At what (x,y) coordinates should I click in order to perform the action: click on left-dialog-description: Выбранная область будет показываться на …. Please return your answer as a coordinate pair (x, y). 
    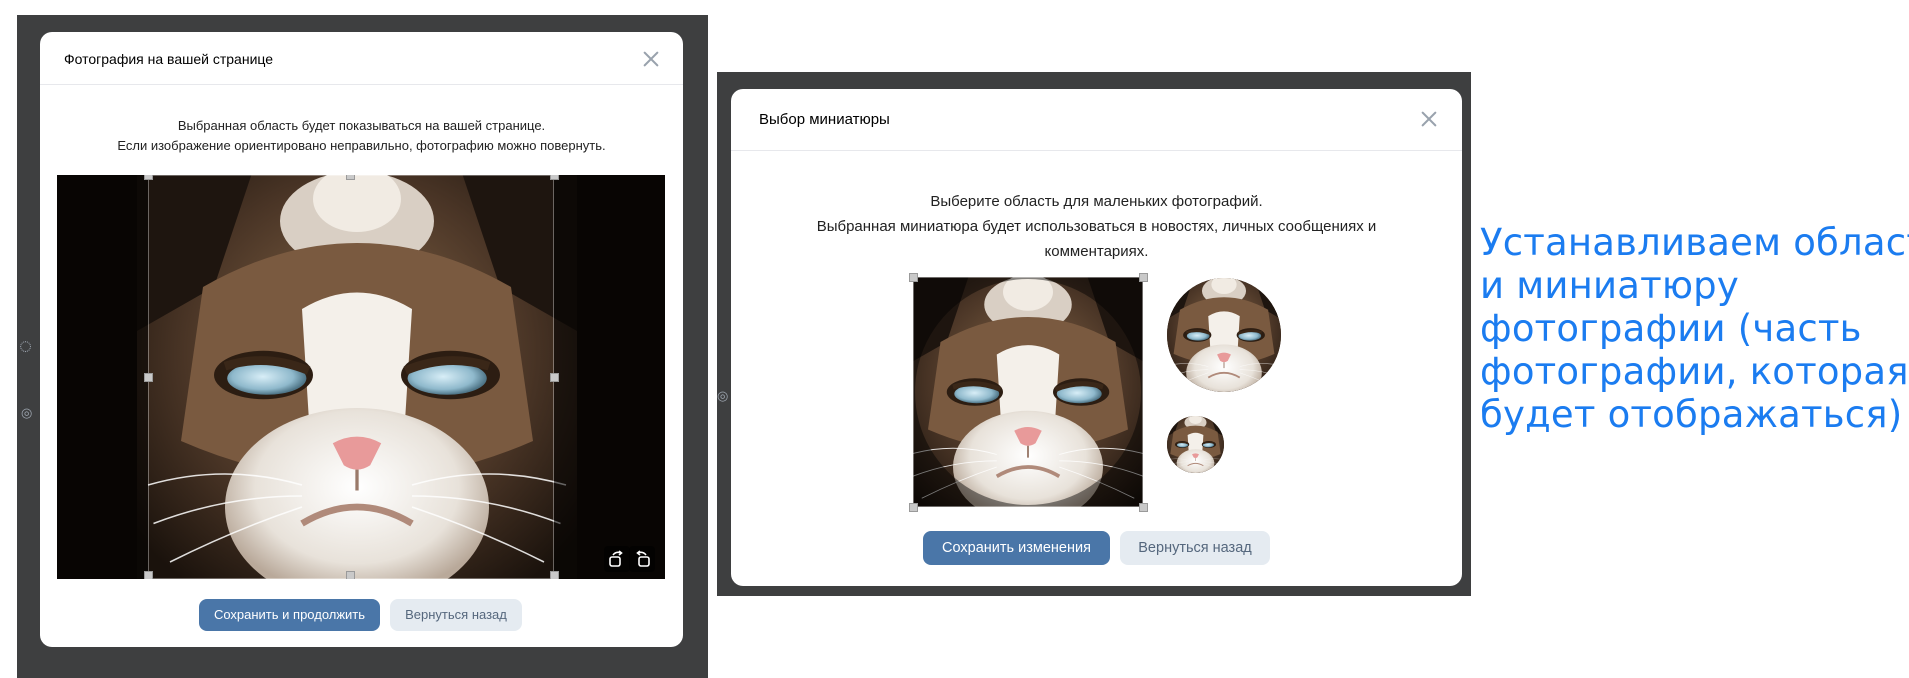
    Looking at the image, I should click on (361, 136).